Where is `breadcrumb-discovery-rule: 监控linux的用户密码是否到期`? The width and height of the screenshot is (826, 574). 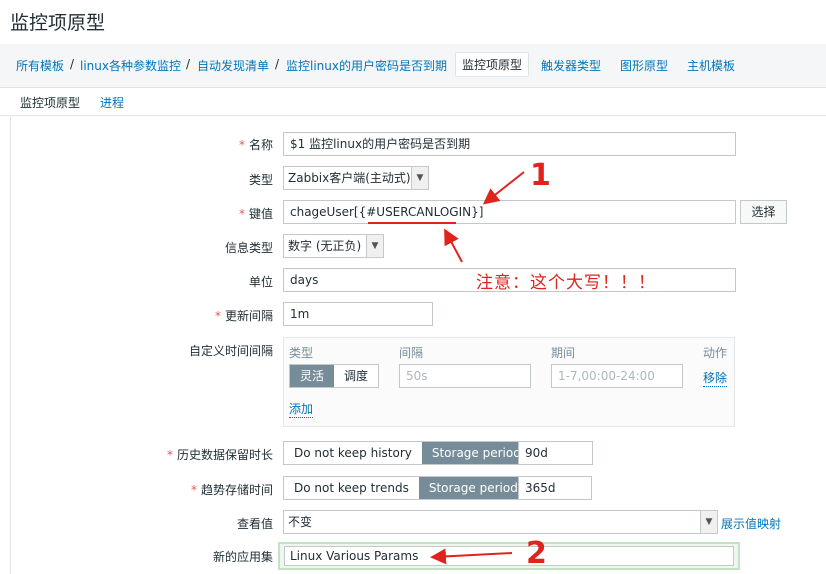 breadcrumb-discovery-rule: 监控linux的用户密码是否到期 is located at coordinates (366, 65).